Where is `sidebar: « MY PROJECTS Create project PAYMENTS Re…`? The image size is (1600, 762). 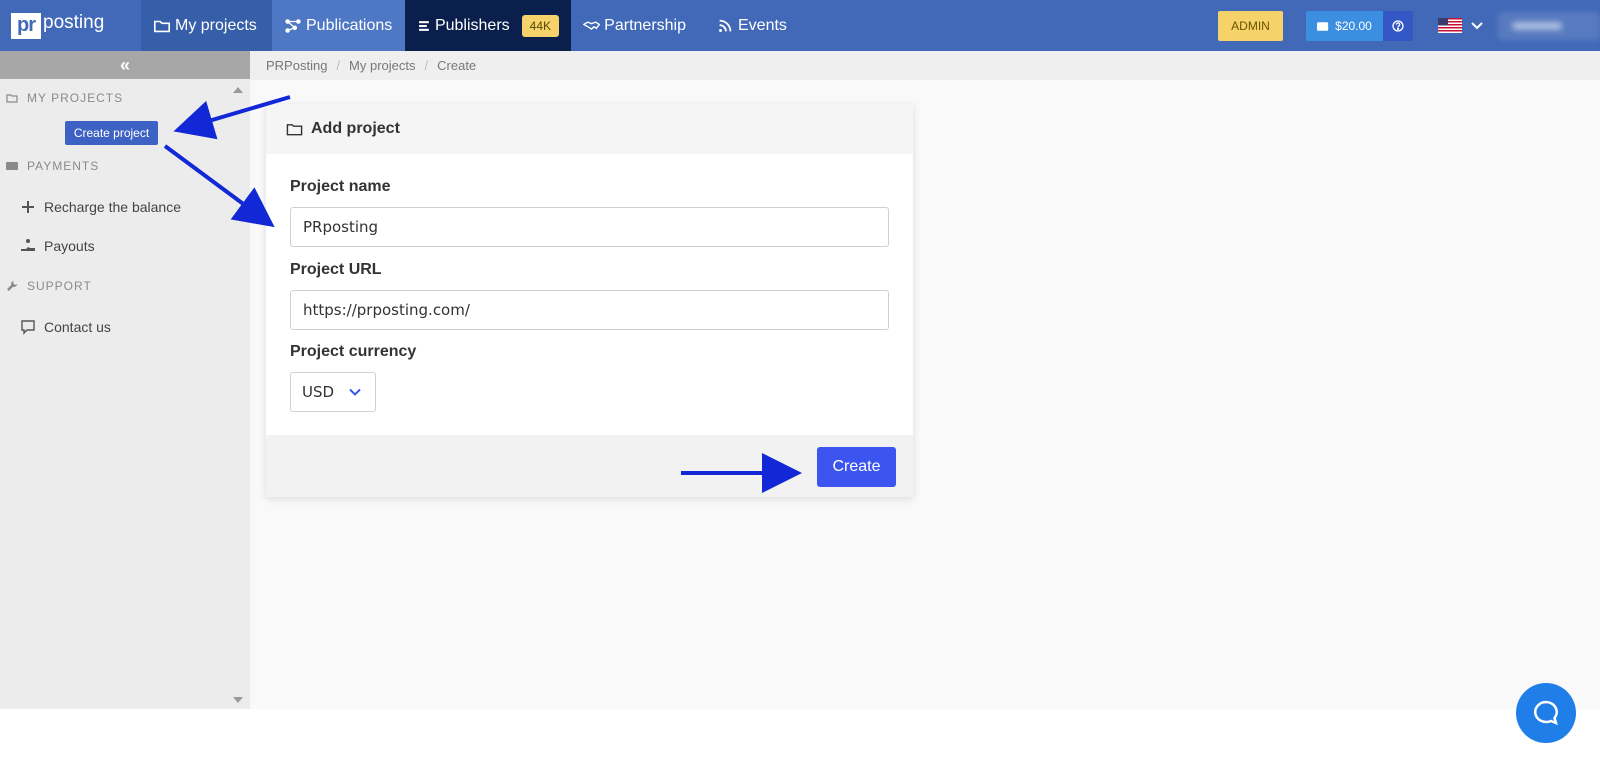 sidebar: « MY PROJECTS Create project PAYMENTS Re… is located at coordinates (125, 380).